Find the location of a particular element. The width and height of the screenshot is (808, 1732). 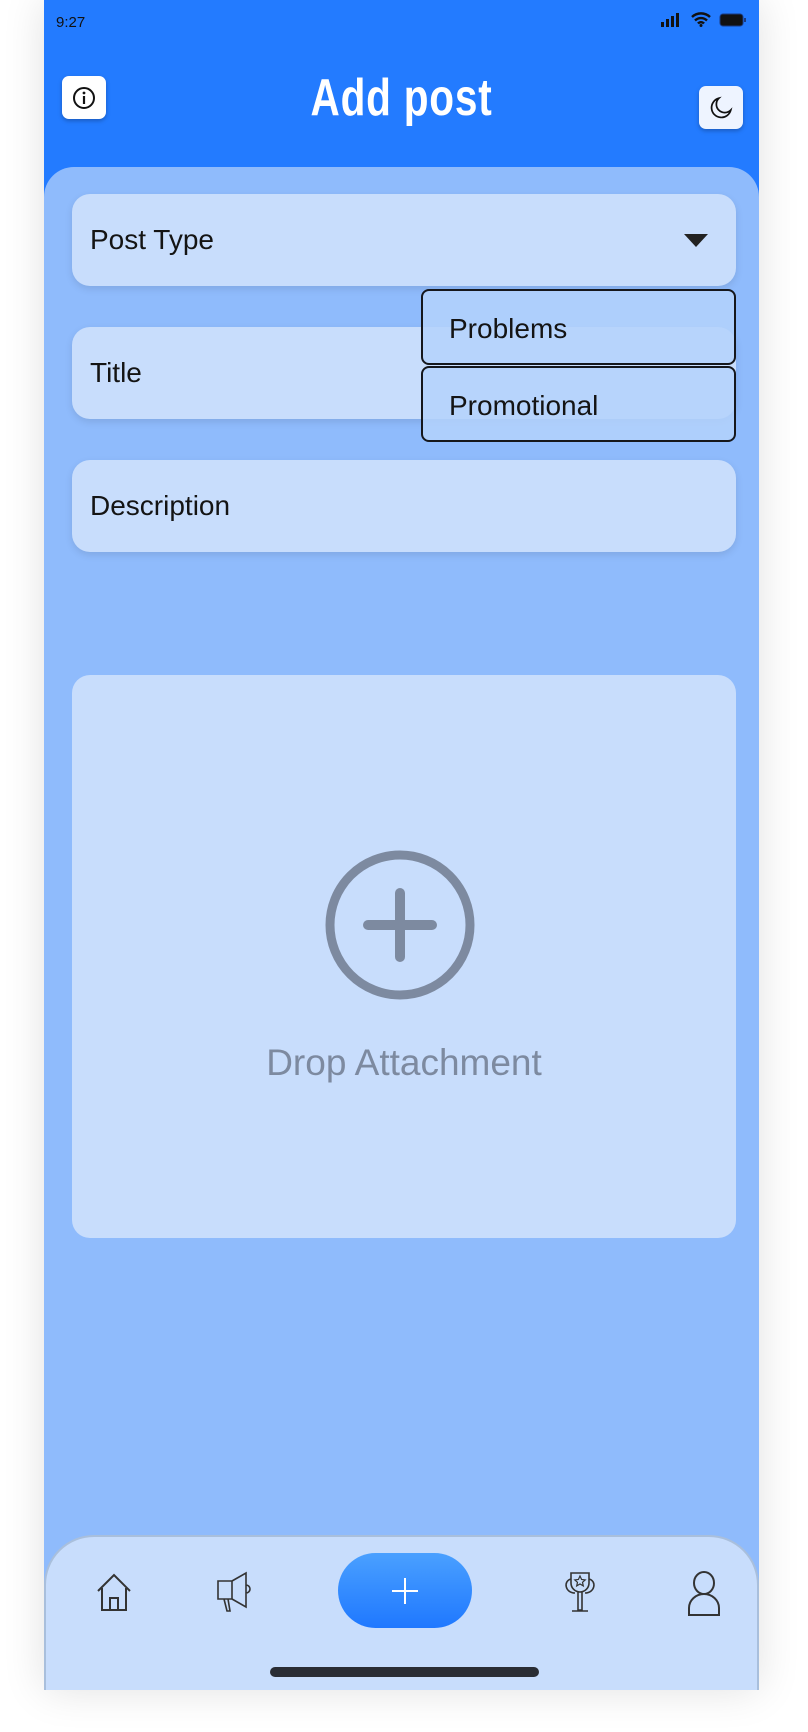

info-icon is located at coordinates (84, 97).